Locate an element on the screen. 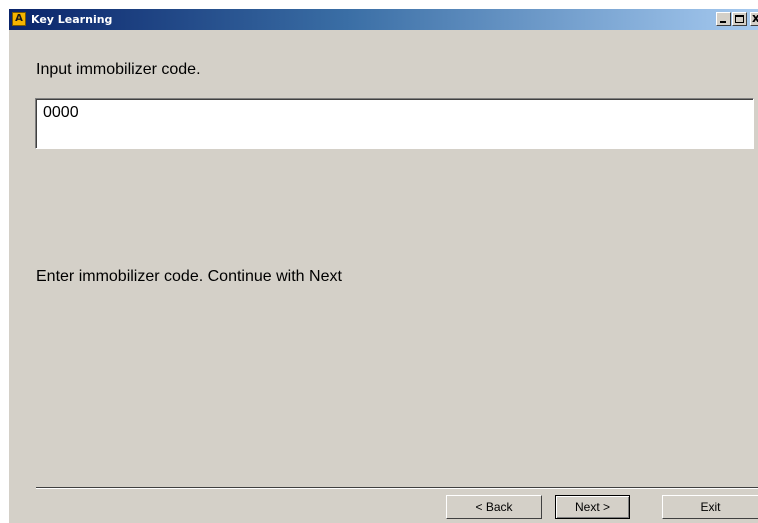 The image size is (758, 523). close-icon: x is located at coordinates (755, 18).